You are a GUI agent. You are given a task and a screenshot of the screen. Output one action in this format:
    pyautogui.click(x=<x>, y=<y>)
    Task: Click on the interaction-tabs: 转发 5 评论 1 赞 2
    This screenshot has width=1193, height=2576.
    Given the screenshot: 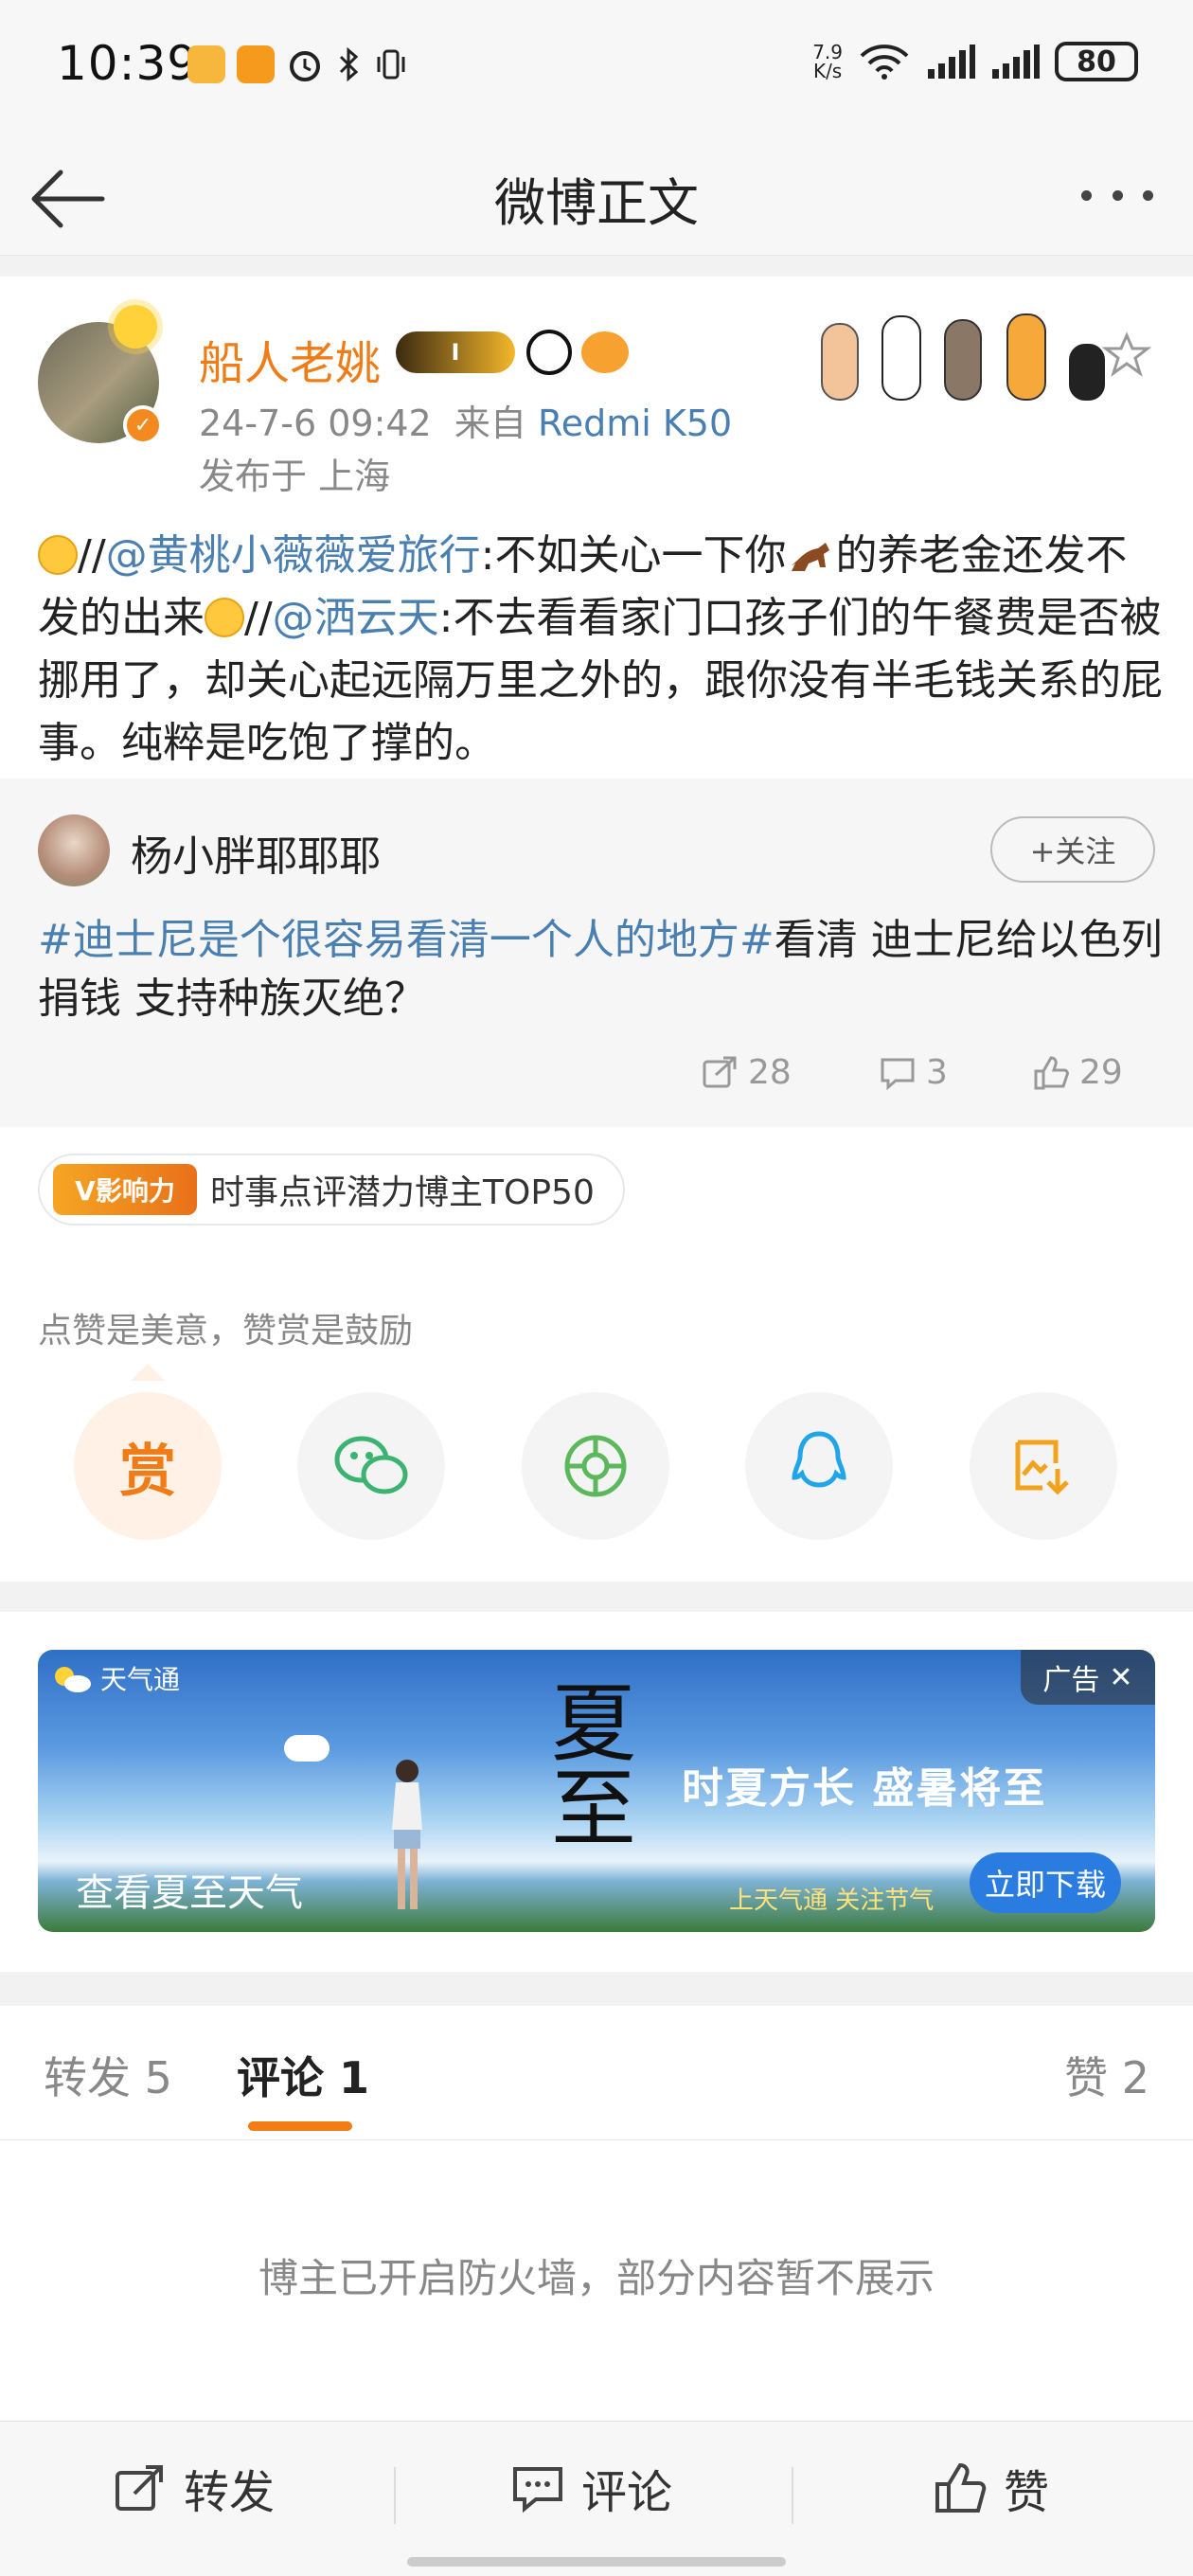 What is the action you would take?
    pyautogui.click(x=596, y=2073)
    